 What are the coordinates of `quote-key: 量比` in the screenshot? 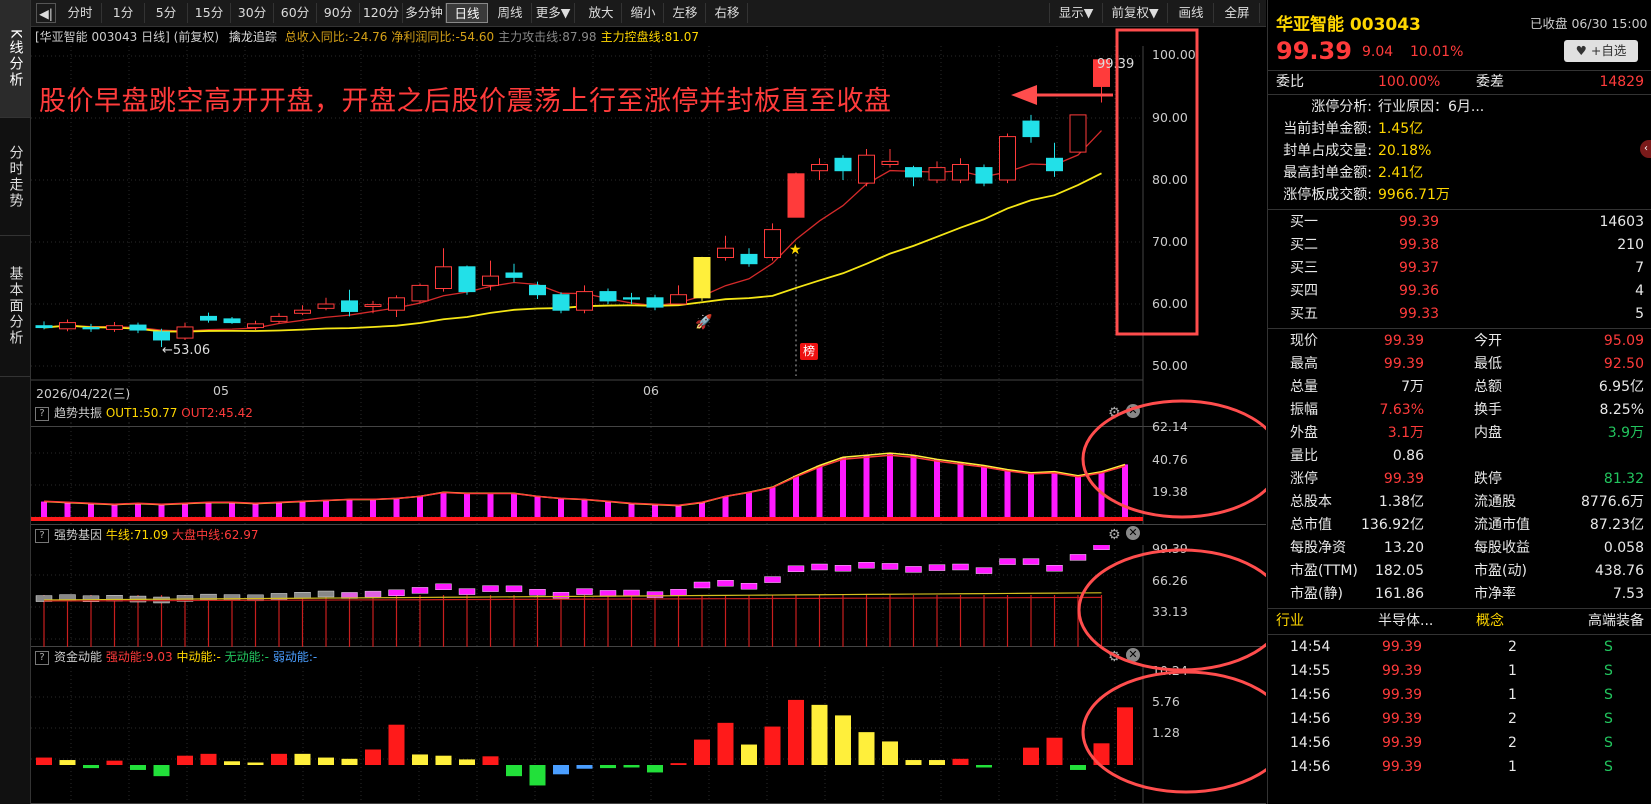 It's located at (1304, 456).